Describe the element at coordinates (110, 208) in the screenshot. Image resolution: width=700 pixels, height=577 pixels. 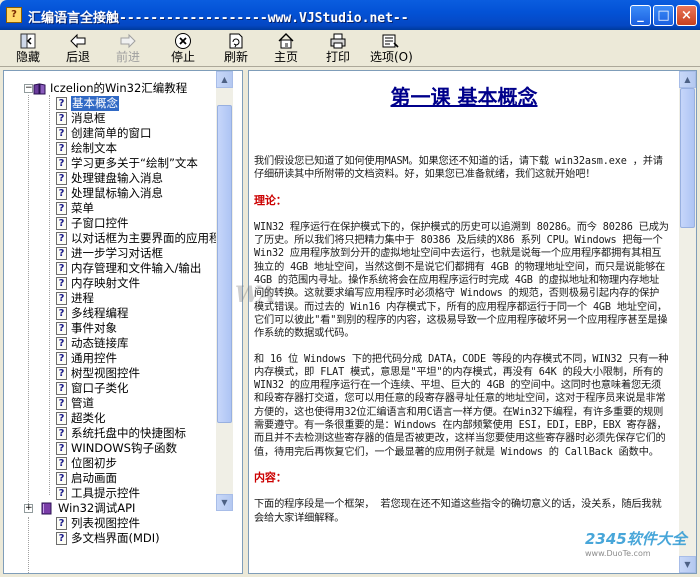
I see `tree-topic-item: ? 菜单` at that location.